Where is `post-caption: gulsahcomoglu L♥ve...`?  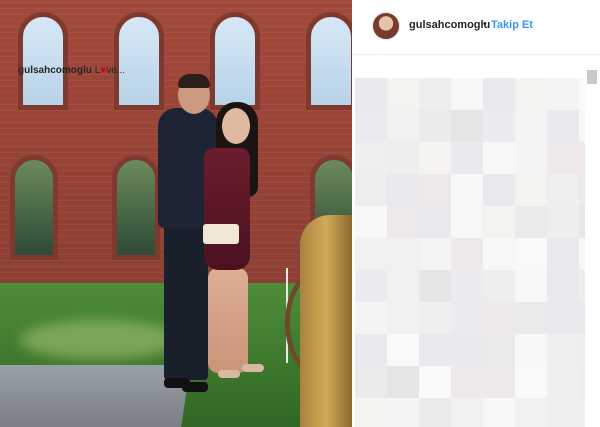
post-caption: gulsahcomoglu L♥ve... is located at coordinates (71, 70).